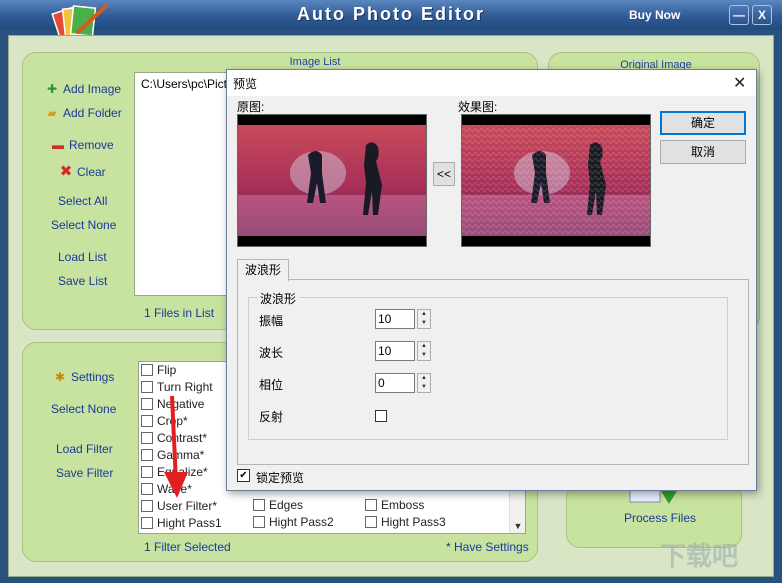  Describe the element at coordinates (660, 518) in the screenshot. I see `process-files-button: Process Files` at that location.